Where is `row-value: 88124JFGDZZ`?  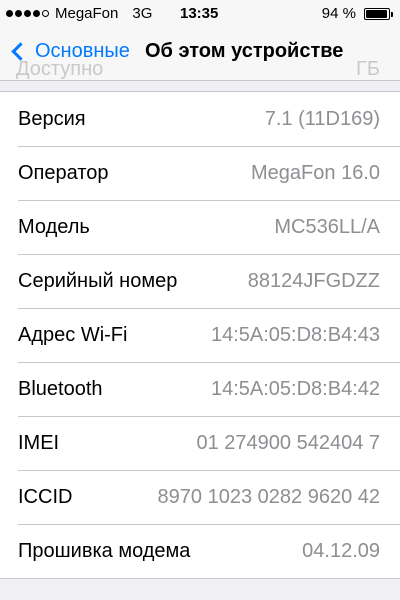
row-value: 88124JFGDZZ is located at coordinates (313, 280).